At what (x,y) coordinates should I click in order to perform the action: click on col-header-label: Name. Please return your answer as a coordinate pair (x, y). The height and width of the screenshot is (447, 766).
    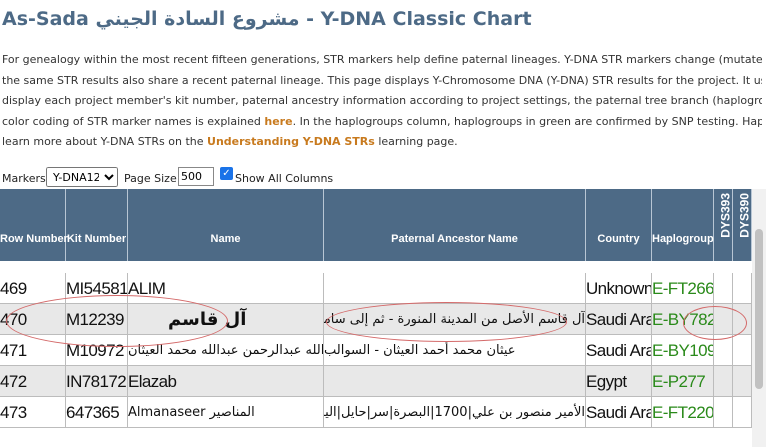
    Looking at the image, I should click on (225, 239).